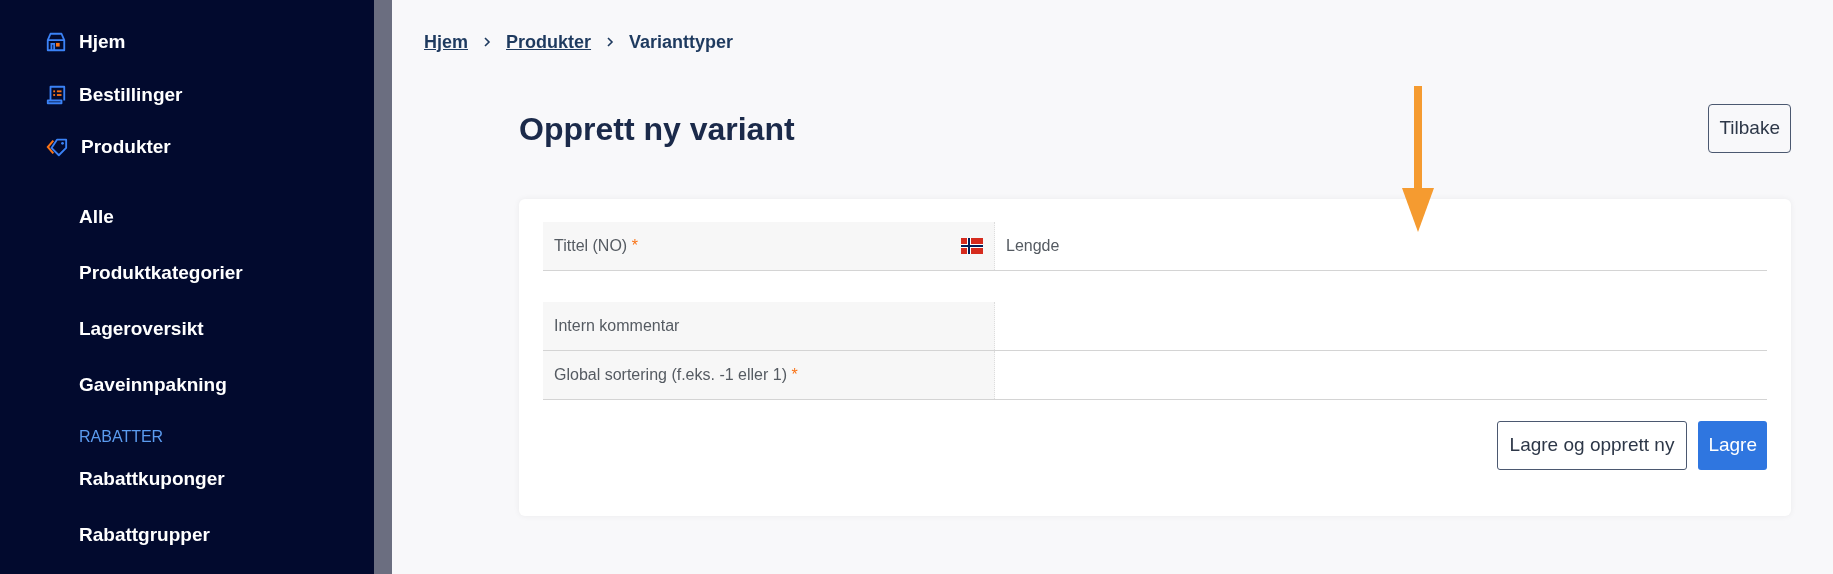 The width and height of the screenshot is (1833, 574). Describe the element at coordinates (617, 326) in the screenshot. I see `label-text: Intern kommentar` at that location.